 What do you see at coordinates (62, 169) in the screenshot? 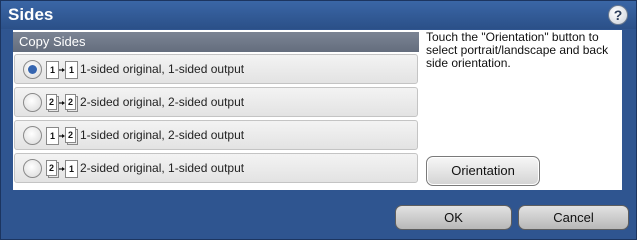
I see `2-to-1-sided-icon: 2 1` at bounding box center [62, 169].